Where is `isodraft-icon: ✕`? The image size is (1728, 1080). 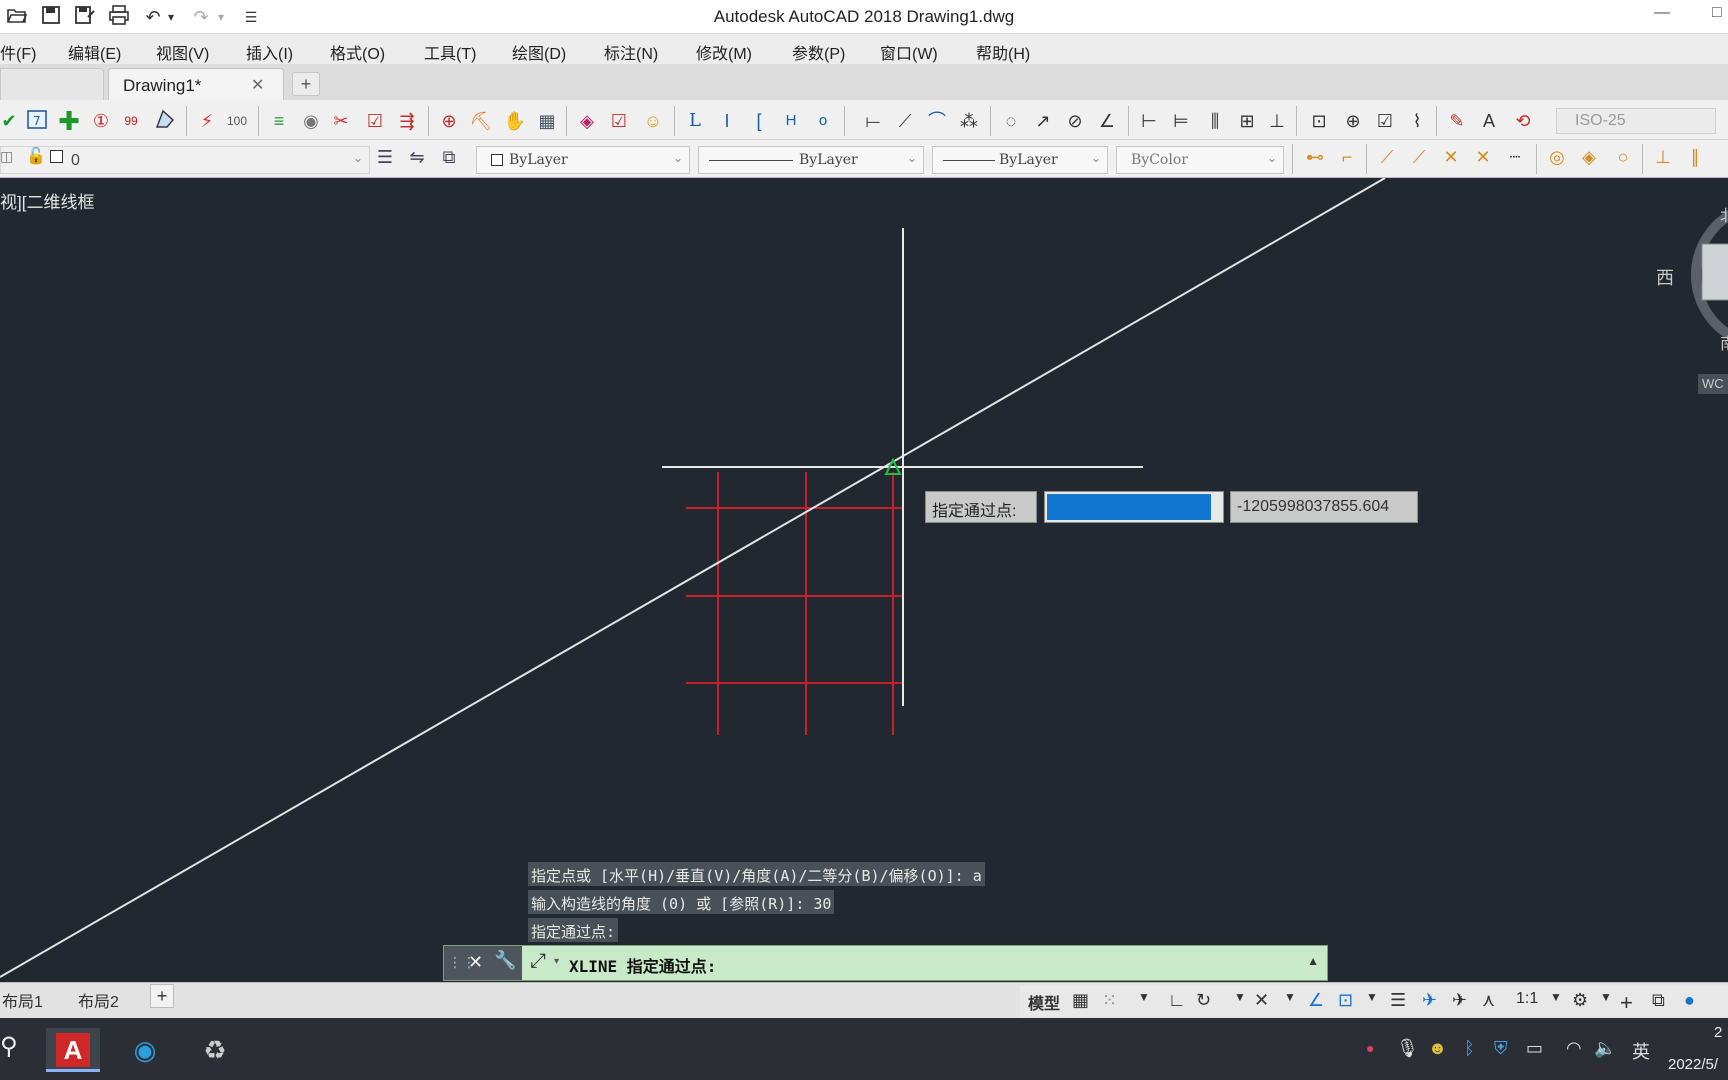
isodraft-icon: ✕ is located at coordinates (1261, 1000).